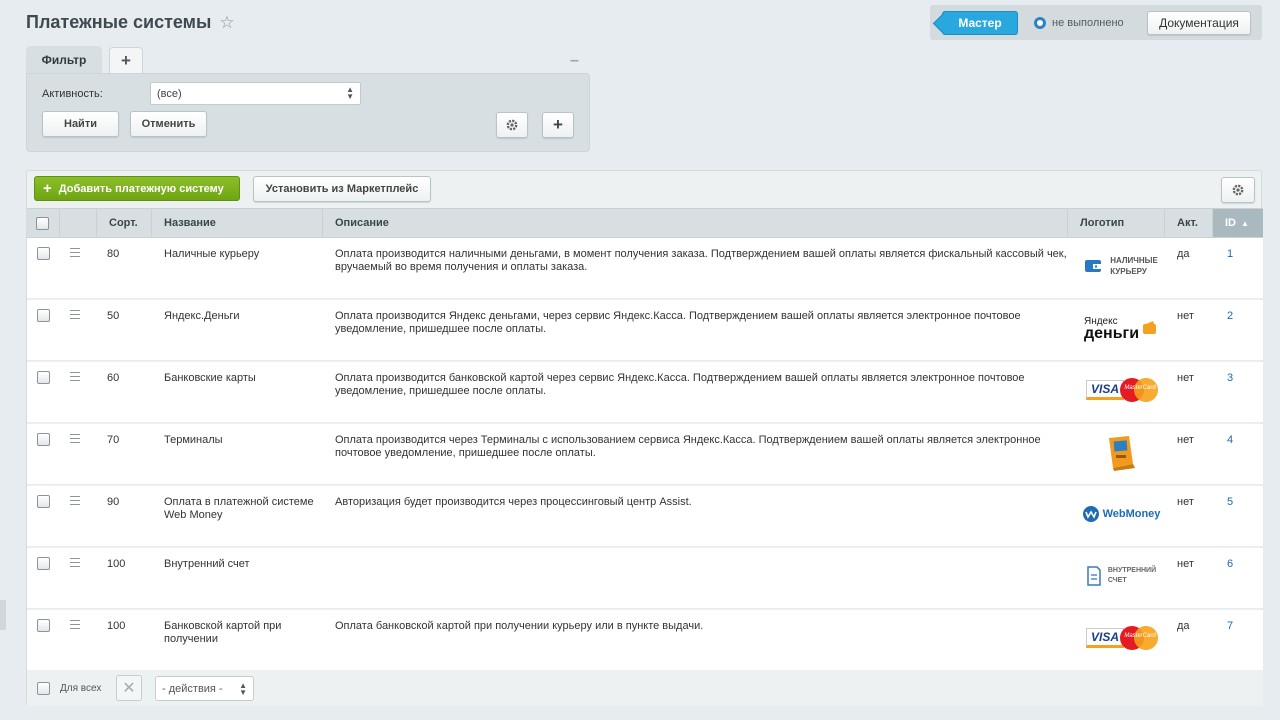 The width and height of the screenshot is (1280, 720). What do you see at coordinates (113, 316) in the screenshot?
I see `cell-sort: 50` at bounding box center [113, 316].